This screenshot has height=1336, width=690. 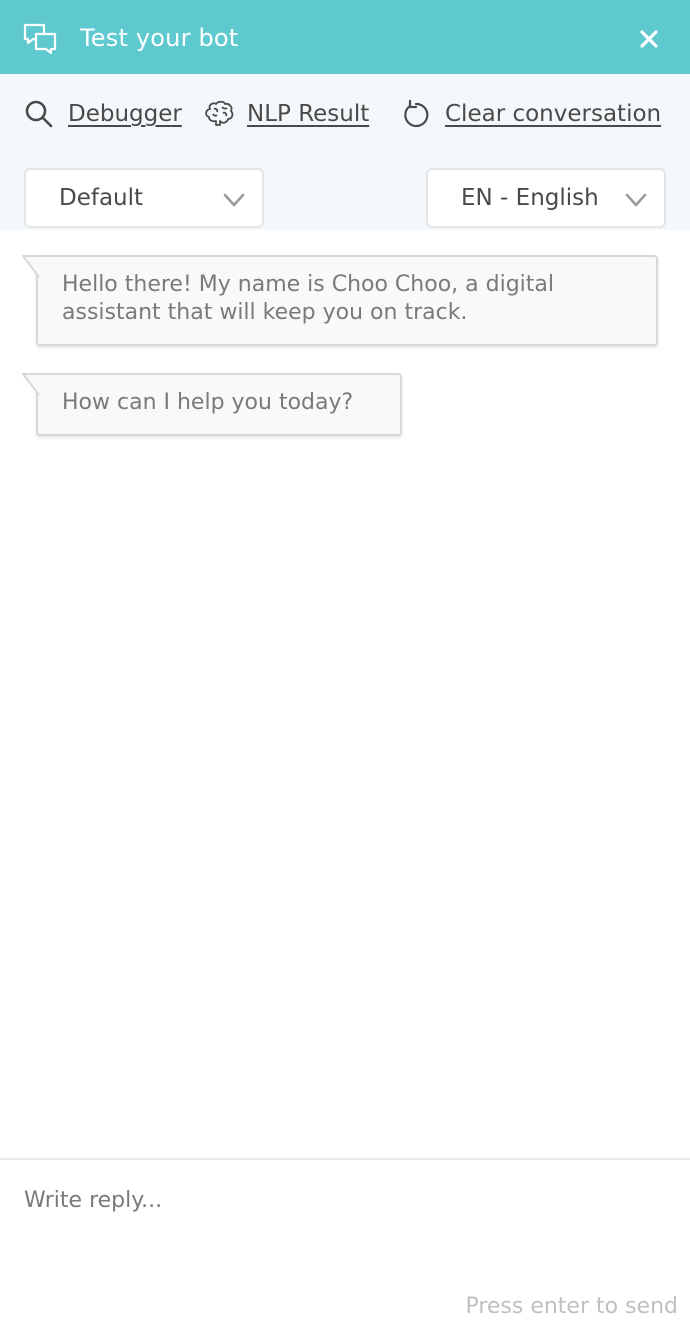 I want to click on language-select: EN - English, so click(x=546, y=198).